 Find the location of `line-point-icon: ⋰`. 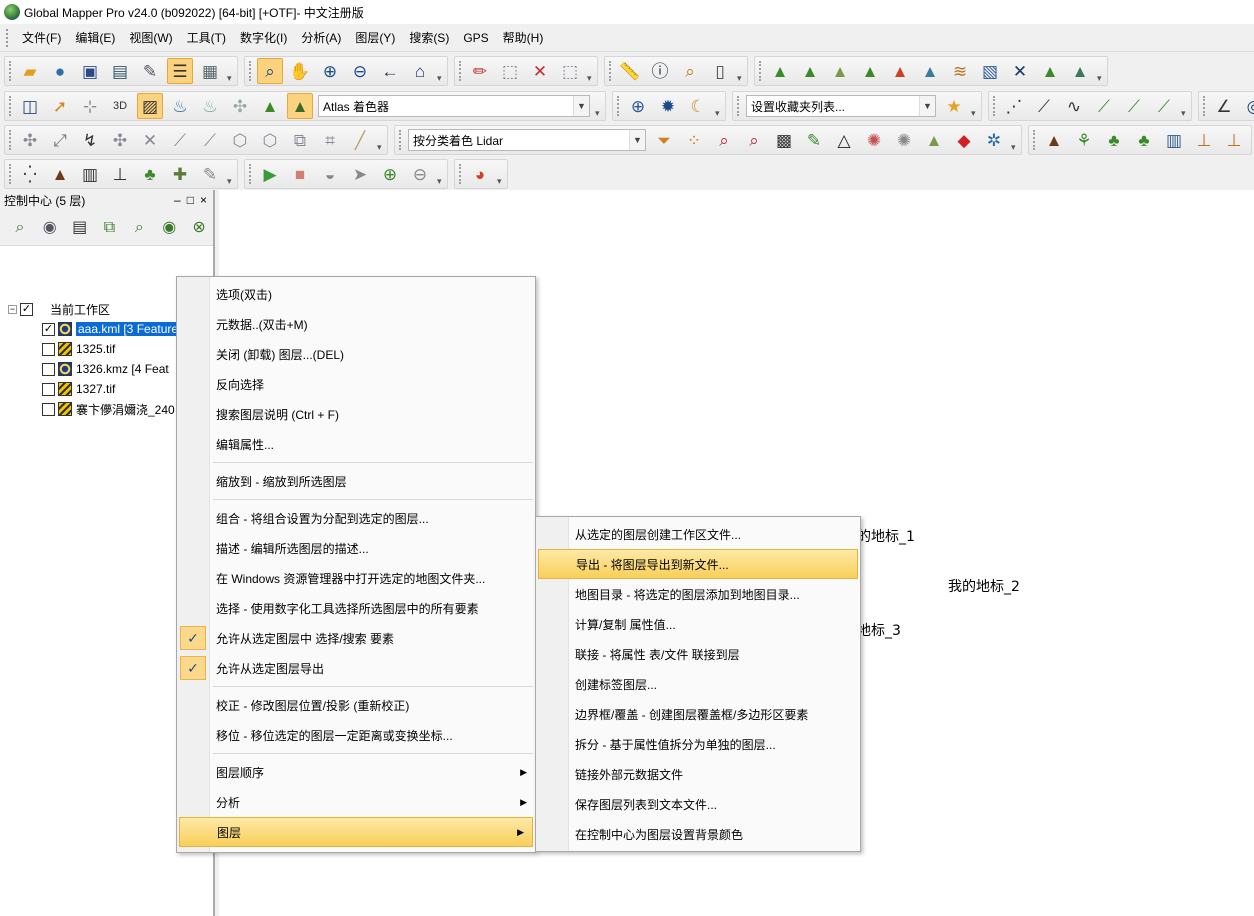

line-point-icon: ⋰ is located at coordinates (1014, 106).